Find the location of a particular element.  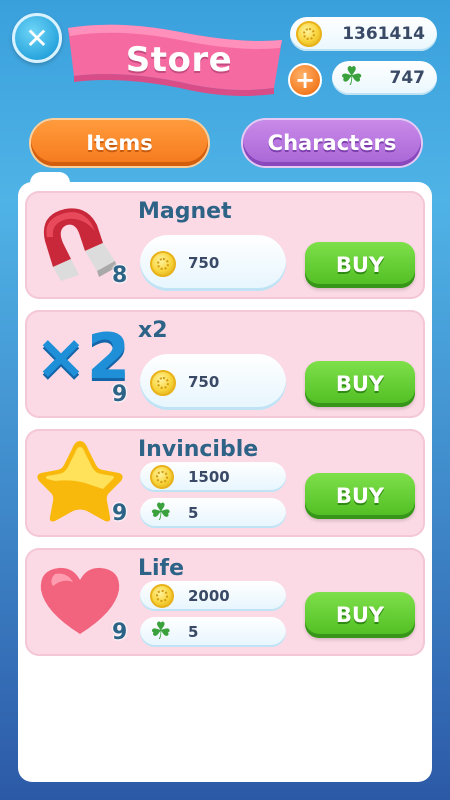

price-tag-coin: 1500 is located at coordinates (213, 477).